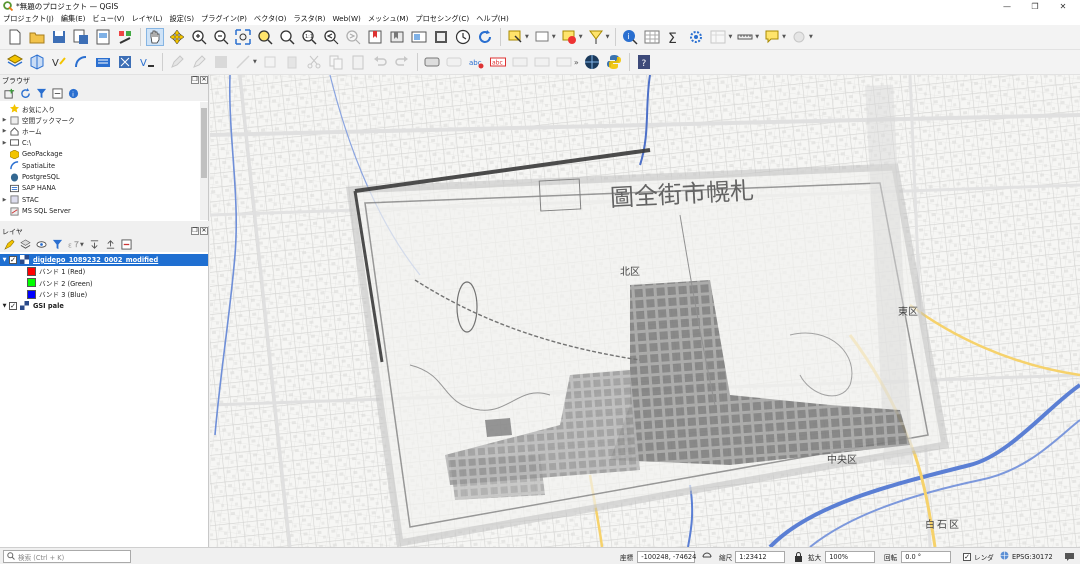  I want to click on layer-styling-icon, so click(9, 244).